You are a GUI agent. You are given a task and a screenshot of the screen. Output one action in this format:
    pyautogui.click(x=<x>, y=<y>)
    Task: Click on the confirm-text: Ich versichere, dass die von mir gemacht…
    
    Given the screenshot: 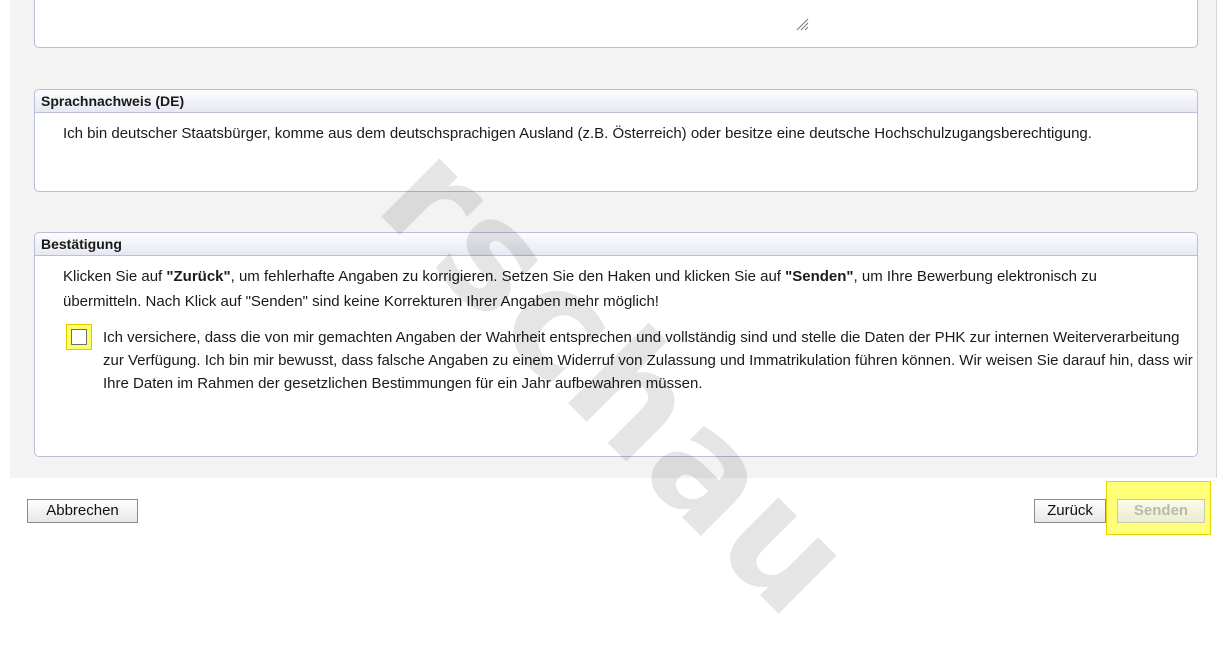 What is the action you would take?
    pyautogui.click(x=648, y=360)
    